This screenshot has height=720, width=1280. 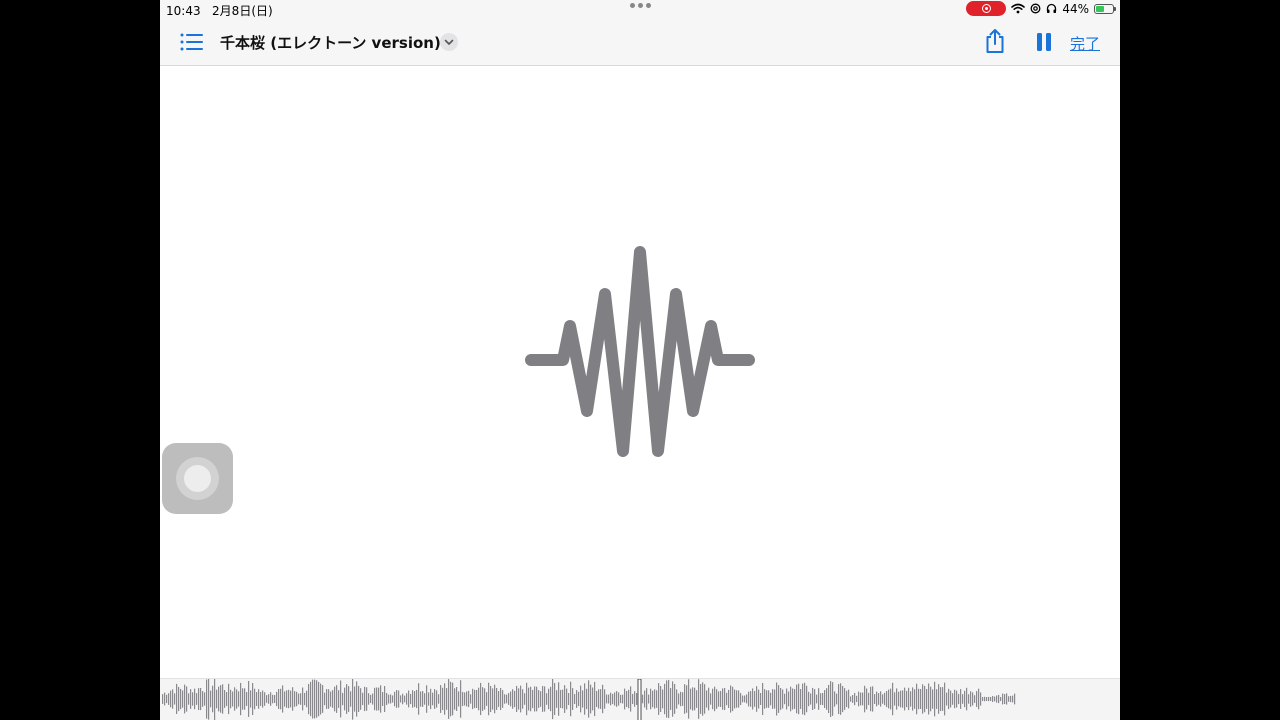 What do you see at coordinates (995, 41) in the screenshot?
I see `share-icon` at bounding box center [995, 41].